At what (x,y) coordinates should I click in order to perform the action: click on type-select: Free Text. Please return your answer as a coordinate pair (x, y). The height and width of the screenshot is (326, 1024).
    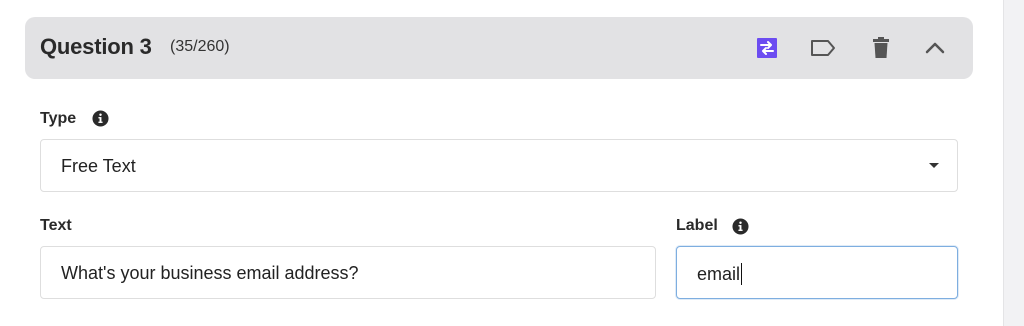
    Looking at the image, I should click on (499, 165).